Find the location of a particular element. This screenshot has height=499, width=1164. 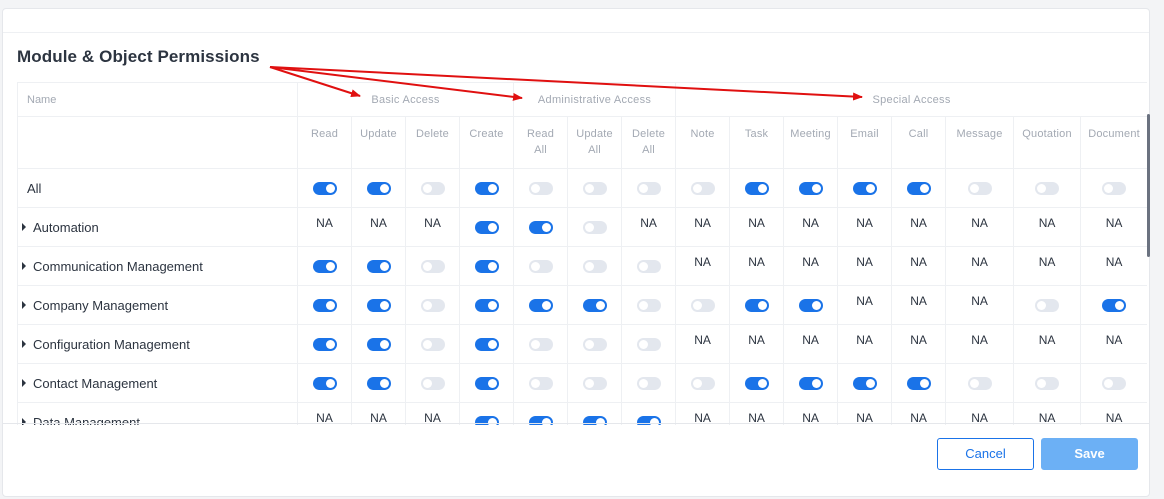

column-header-delete-all: Delete All is located at coordinates (649, 142).